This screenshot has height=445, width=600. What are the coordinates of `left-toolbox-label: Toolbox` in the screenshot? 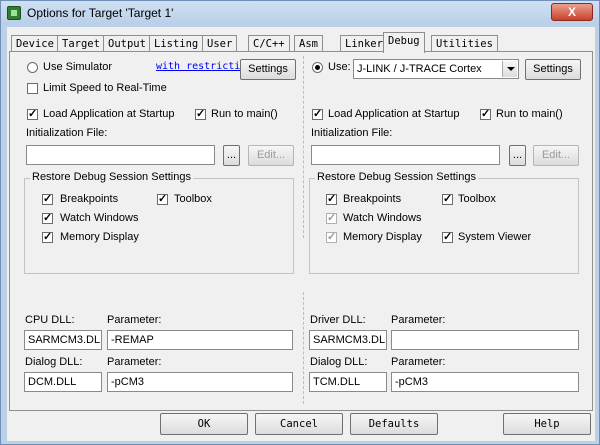 It's located at (193, 199).